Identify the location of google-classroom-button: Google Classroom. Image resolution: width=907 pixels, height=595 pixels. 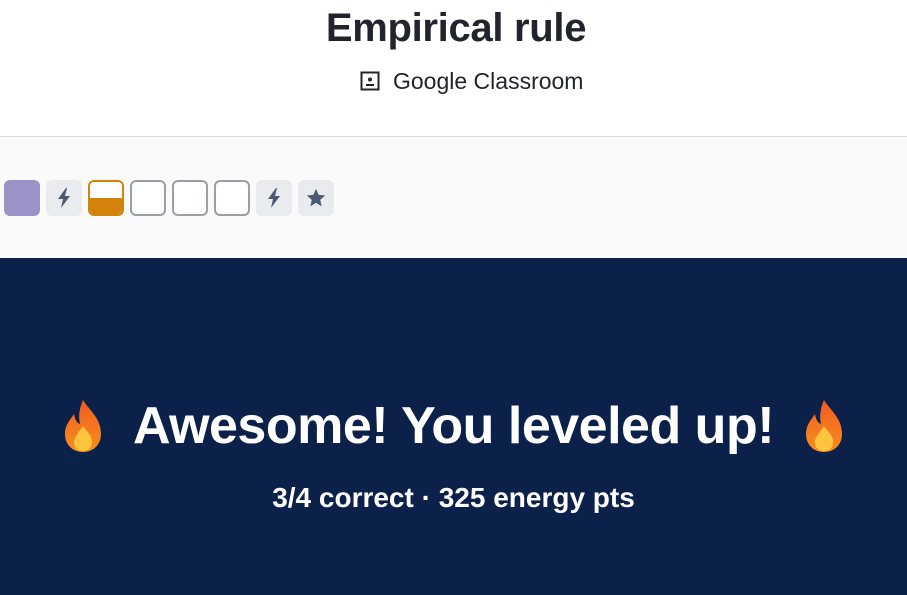
(471, 81).